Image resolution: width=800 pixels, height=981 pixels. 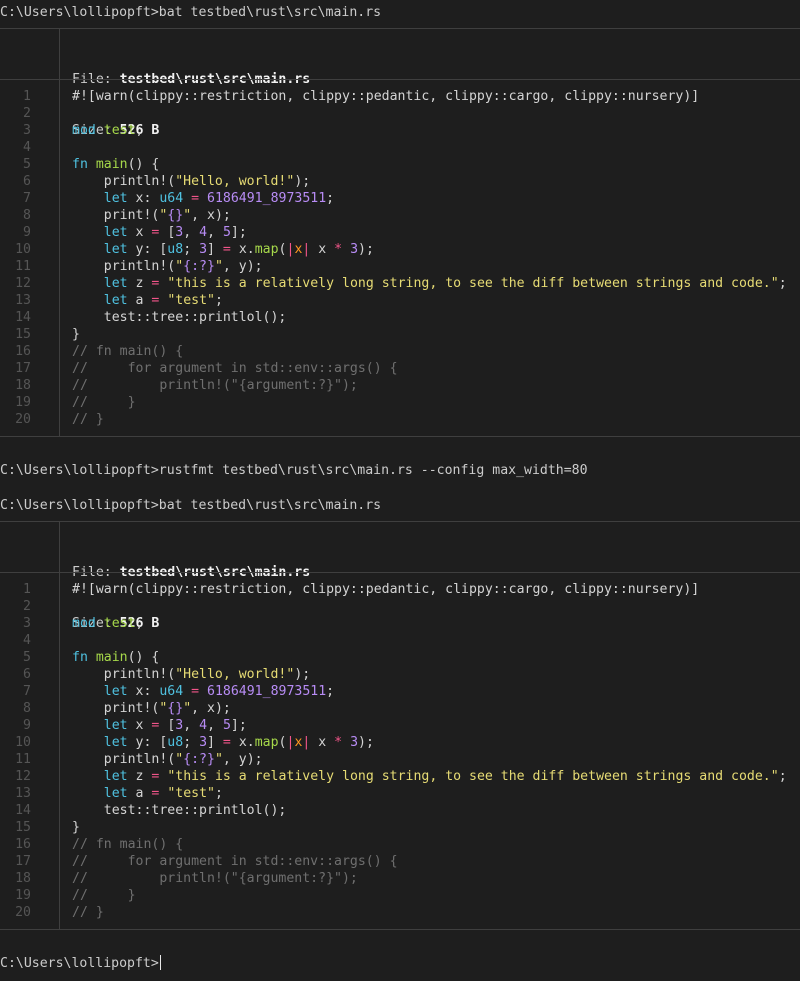 I want to click on code-token: ", so click(x=218, y=759).